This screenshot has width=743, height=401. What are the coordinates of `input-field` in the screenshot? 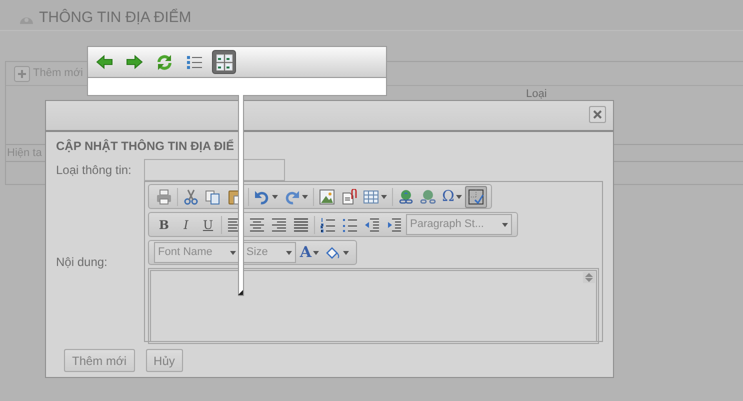 It's located at (214, 170).